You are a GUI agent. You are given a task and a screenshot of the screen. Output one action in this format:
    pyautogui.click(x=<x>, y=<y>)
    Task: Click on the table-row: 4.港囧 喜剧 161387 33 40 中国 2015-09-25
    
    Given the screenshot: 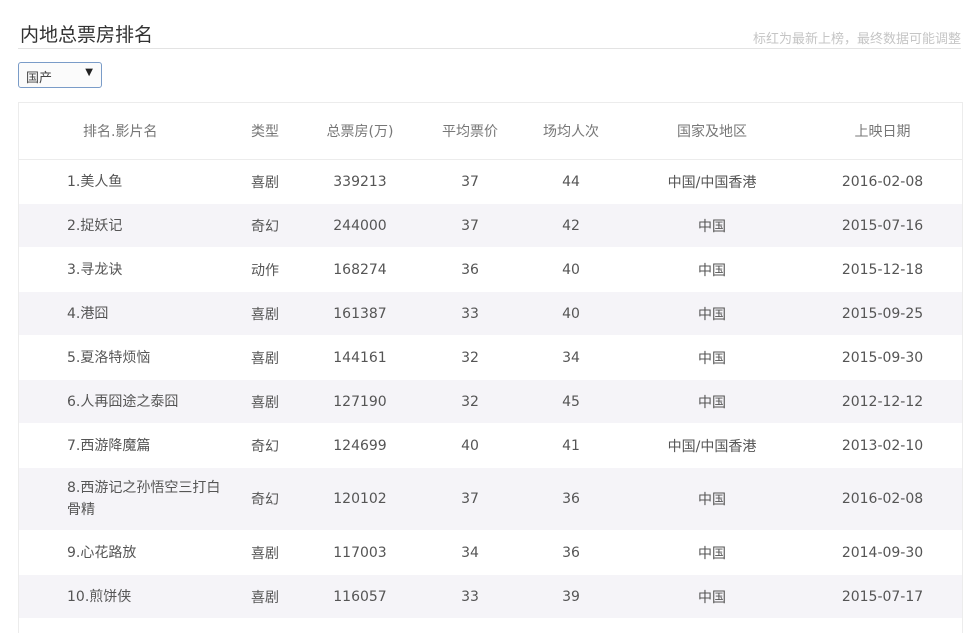 What is the action you would take?
    pyautogui.click(x=490, y=313)
    